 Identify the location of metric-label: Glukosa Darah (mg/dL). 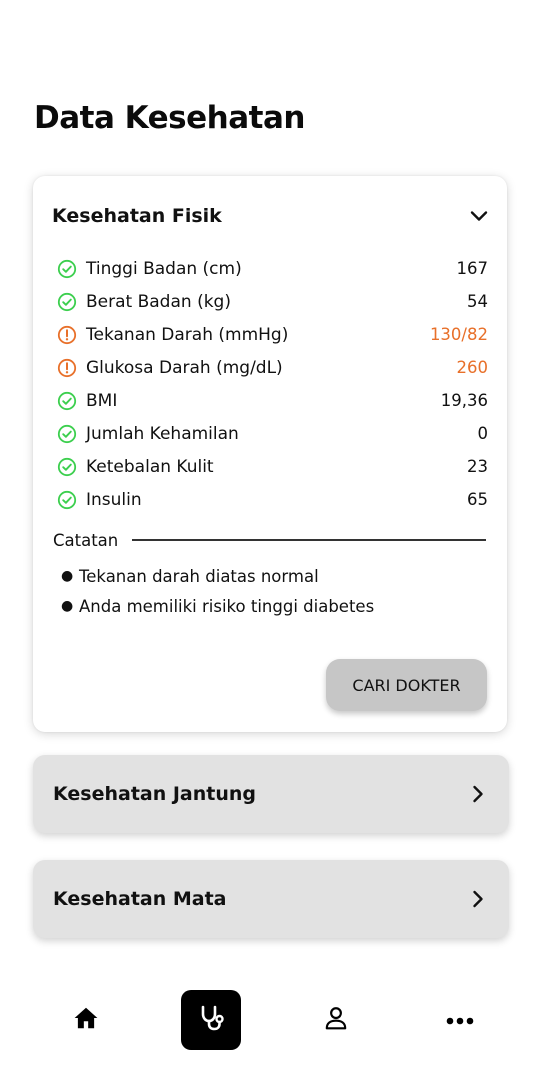
(184, 367).